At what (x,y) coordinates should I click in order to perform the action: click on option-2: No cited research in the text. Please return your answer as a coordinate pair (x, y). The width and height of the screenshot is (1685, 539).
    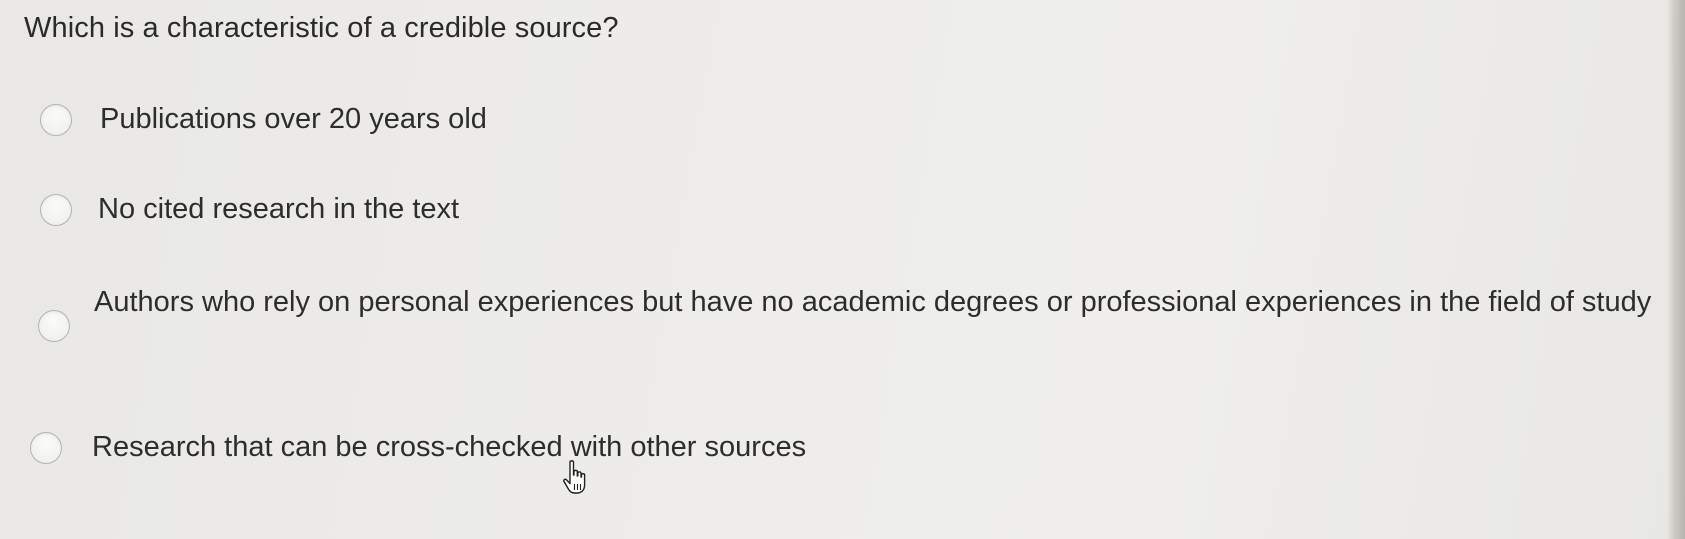
    Looking at the image, I should click on (300, 213).